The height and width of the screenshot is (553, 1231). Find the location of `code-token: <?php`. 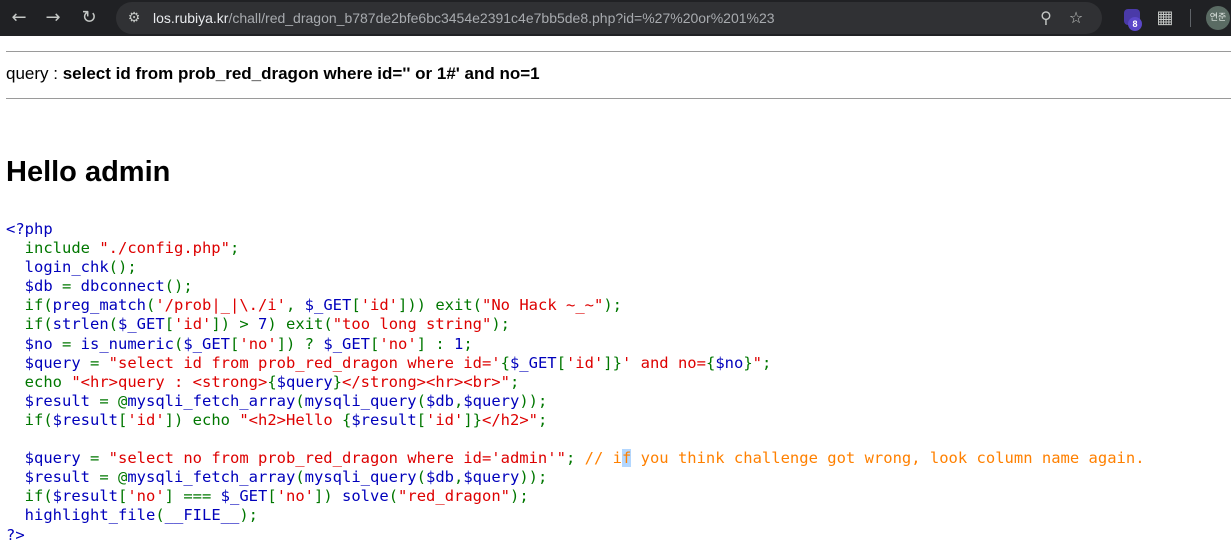

code-token: <?php is located at coordinates (29, 229).